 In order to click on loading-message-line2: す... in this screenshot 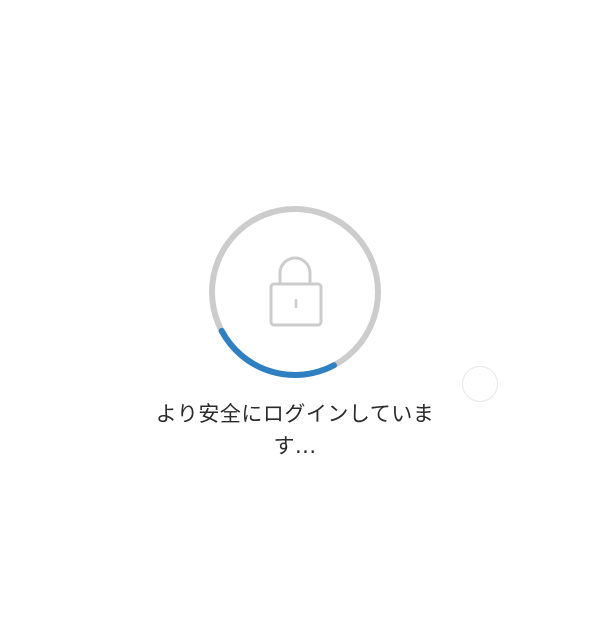, I will do `click(295, 446)`.